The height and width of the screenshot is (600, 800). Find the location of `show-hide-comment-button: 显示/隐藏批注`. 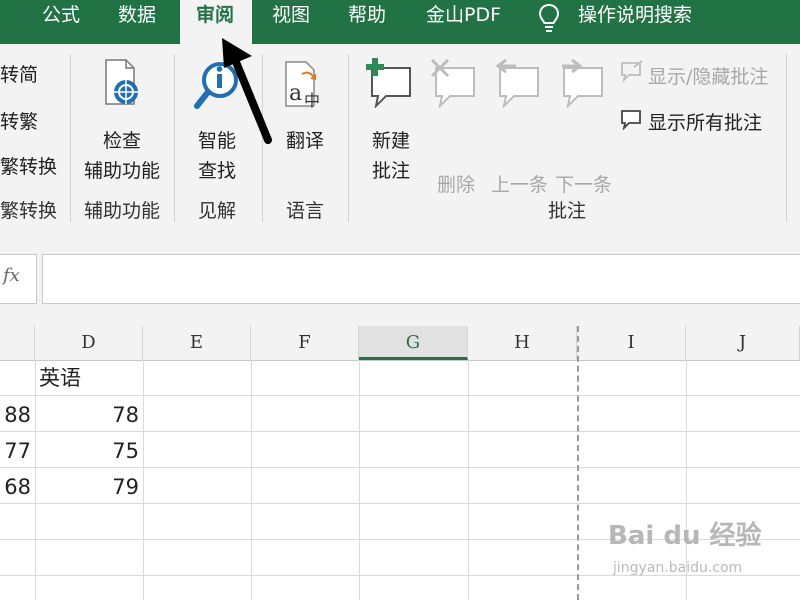

show-hide-comment-button: 显示/隐藏批注 is located at coordinates (708, 75).